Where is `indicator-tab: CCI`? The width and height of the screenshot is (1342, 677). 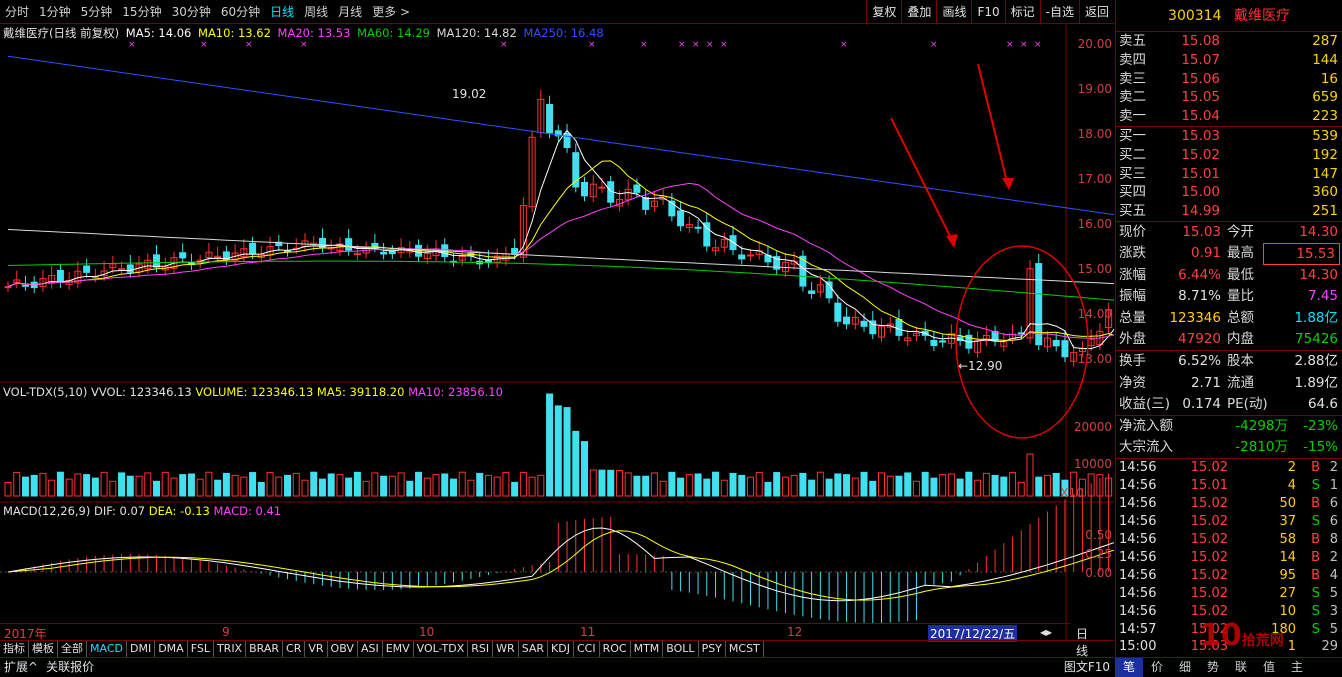 indicator-tab: CCI is located at coordinates (587, 649).